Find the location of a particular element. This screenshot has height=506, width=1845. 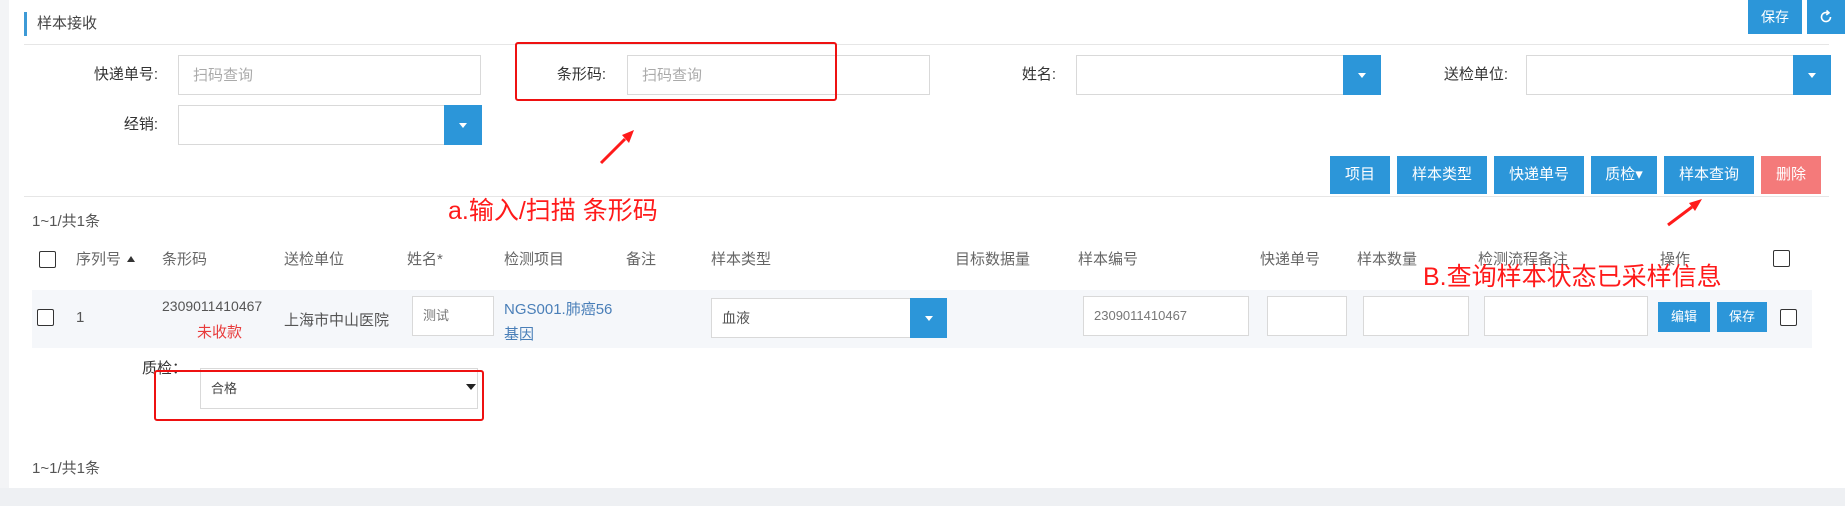

top-save-button: 保存 is located at coordinates (1775, 17).